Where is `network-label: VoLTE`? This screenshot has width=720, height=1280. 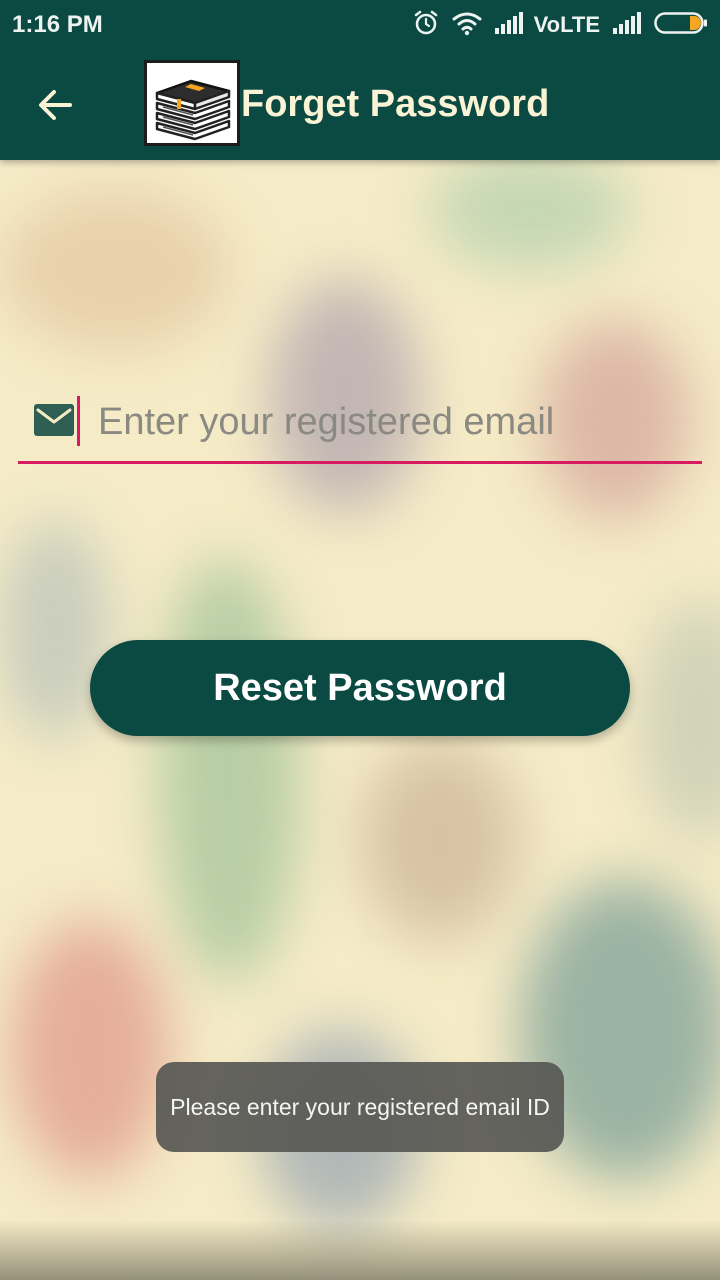
network-label: VoLTE is located at coordinates (566, 24).